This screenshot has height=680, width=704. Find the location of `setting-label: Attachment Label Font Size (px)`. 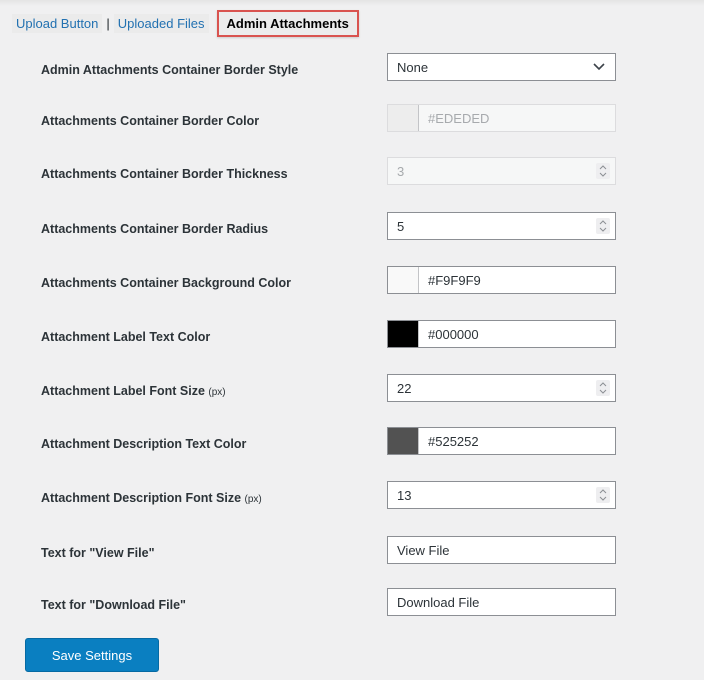

setting-label: Attachment Label Font Size (px) is located at coordinates (133, 392).